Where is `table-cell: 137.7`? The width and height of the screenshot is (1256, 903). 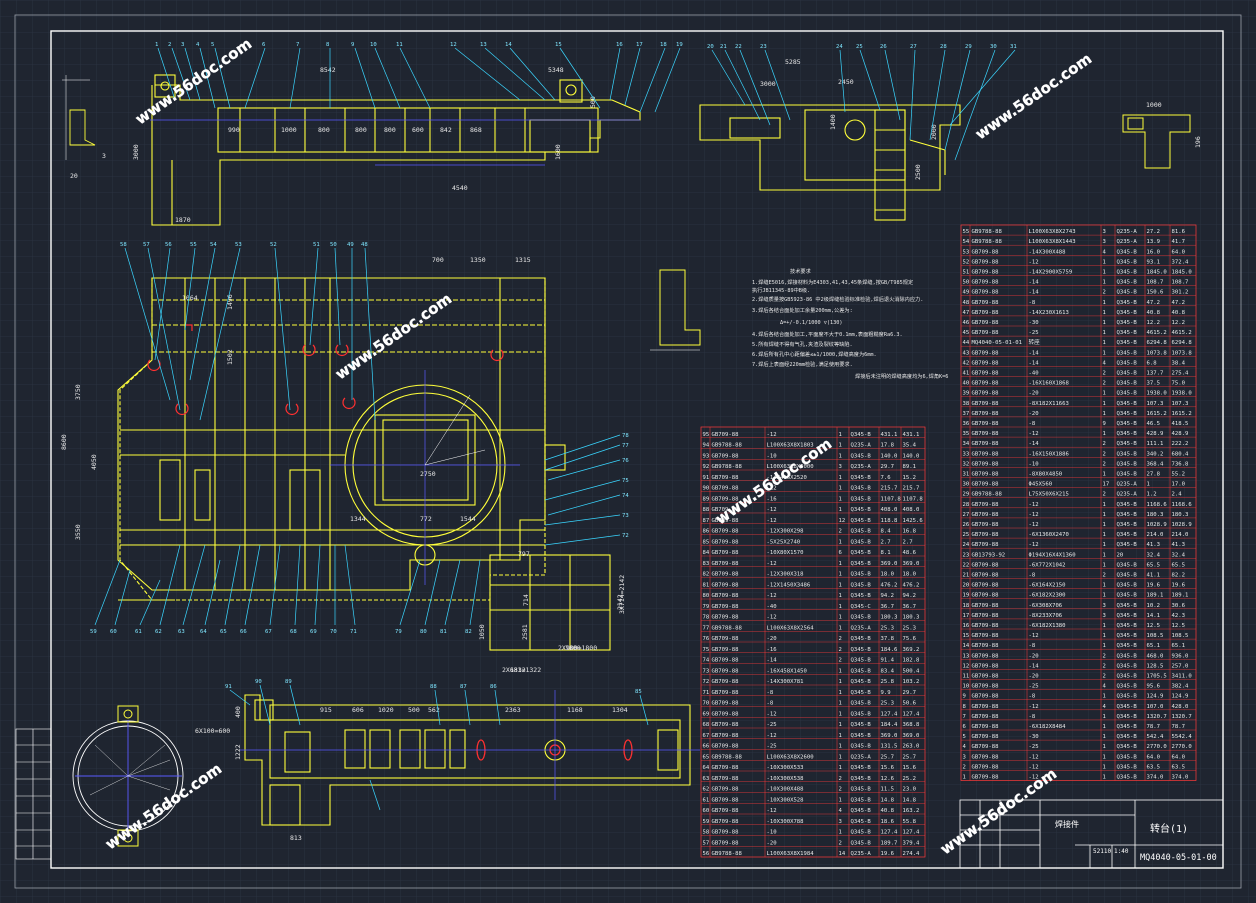 table-cell: 137.7 is located at coordinates (1155, 374).